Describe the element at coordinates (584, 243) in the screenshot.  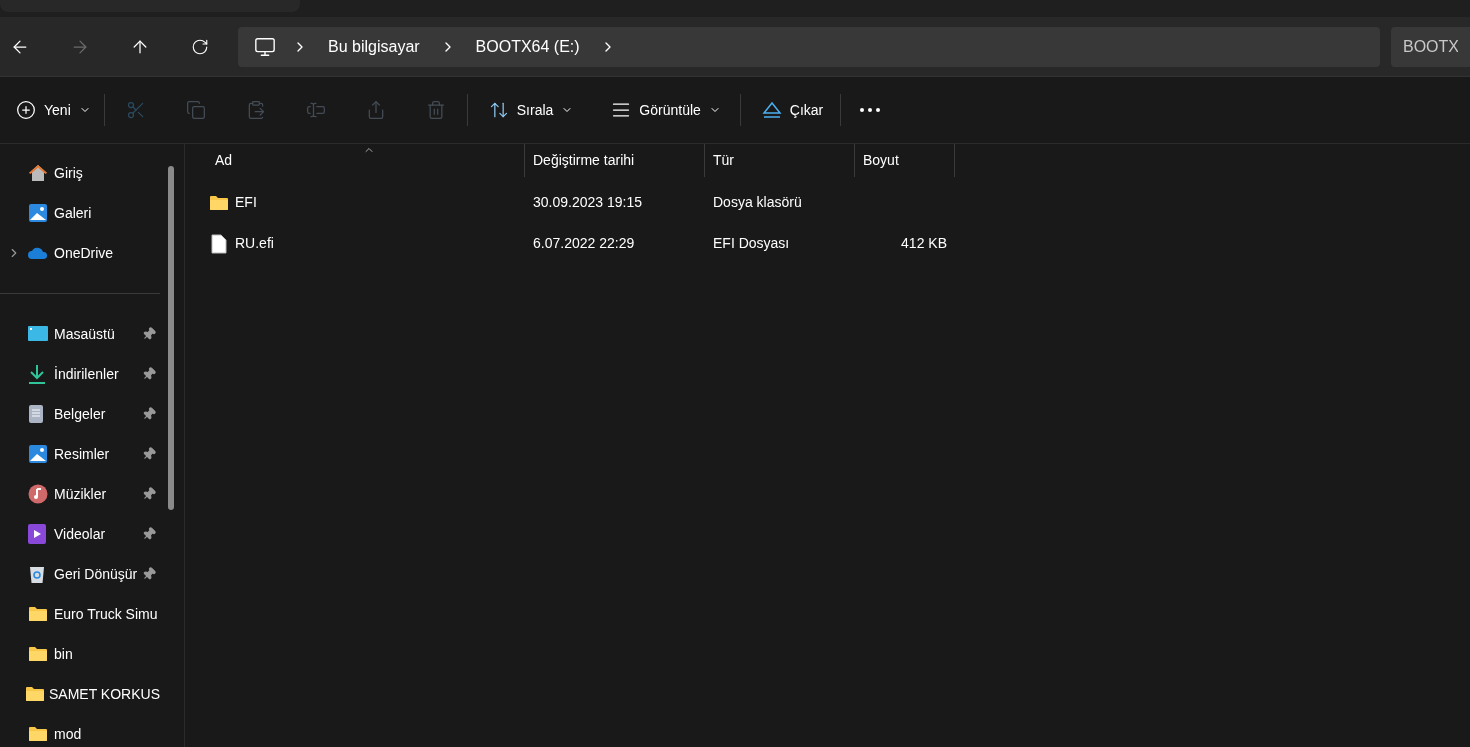
I see `date-cell: 6.07.2022 22:29` at that location.